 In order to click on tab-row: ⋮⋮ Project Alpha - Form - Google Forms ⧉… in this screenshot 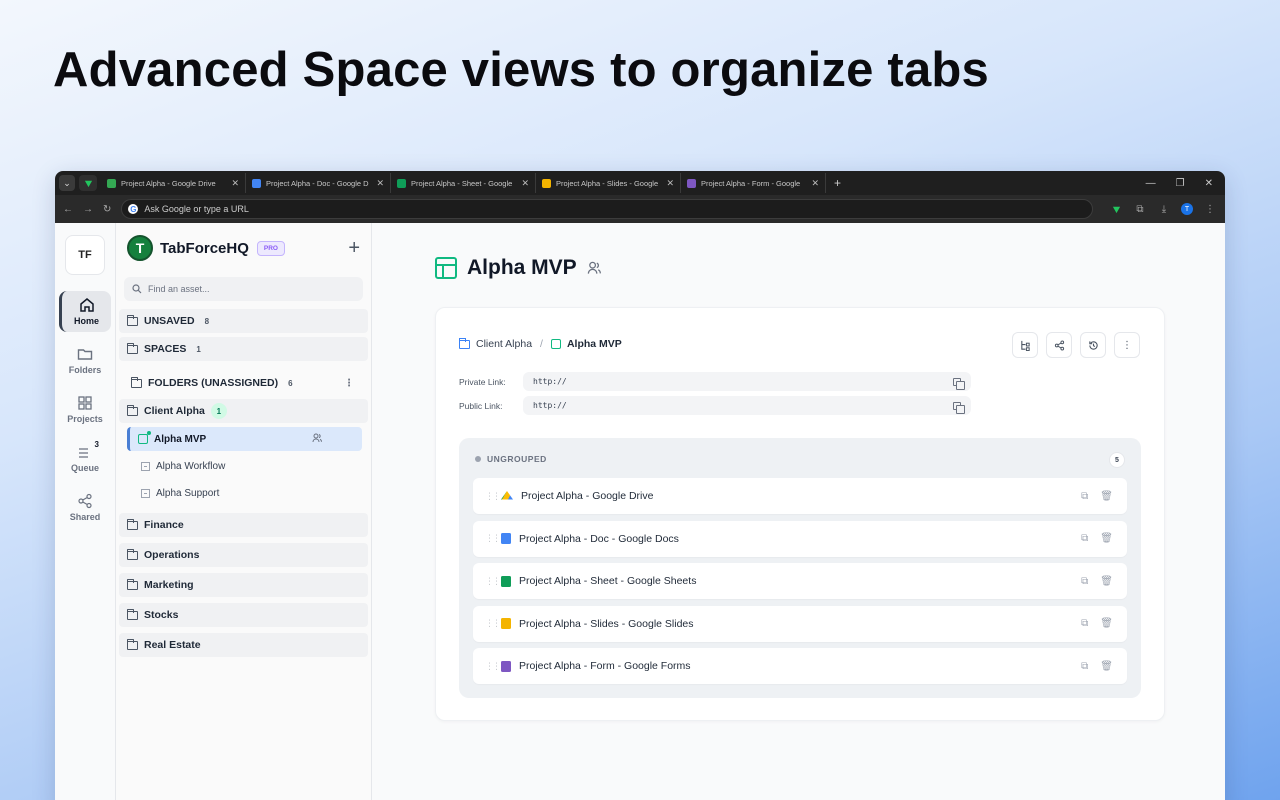, I will do `click(800, 666)`.